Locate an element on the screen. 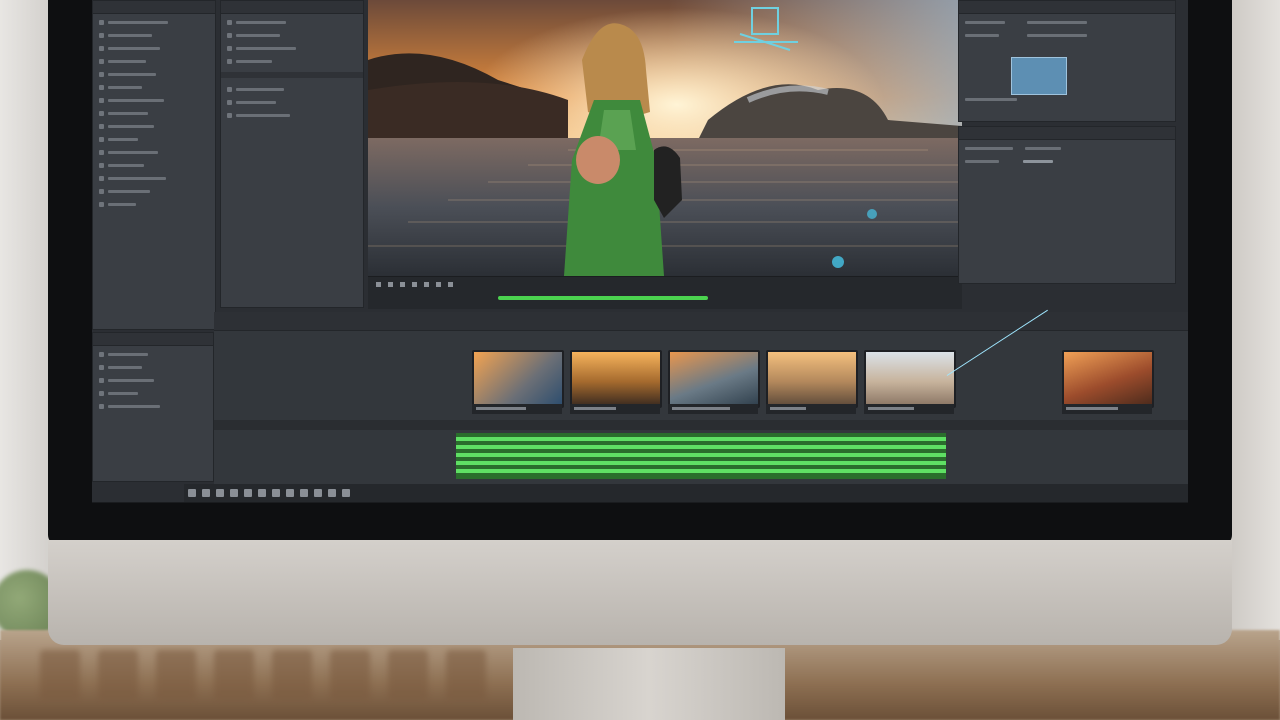 This screenshot has width=1280, height=720. marker-icon is located at coordinates (426, 284).